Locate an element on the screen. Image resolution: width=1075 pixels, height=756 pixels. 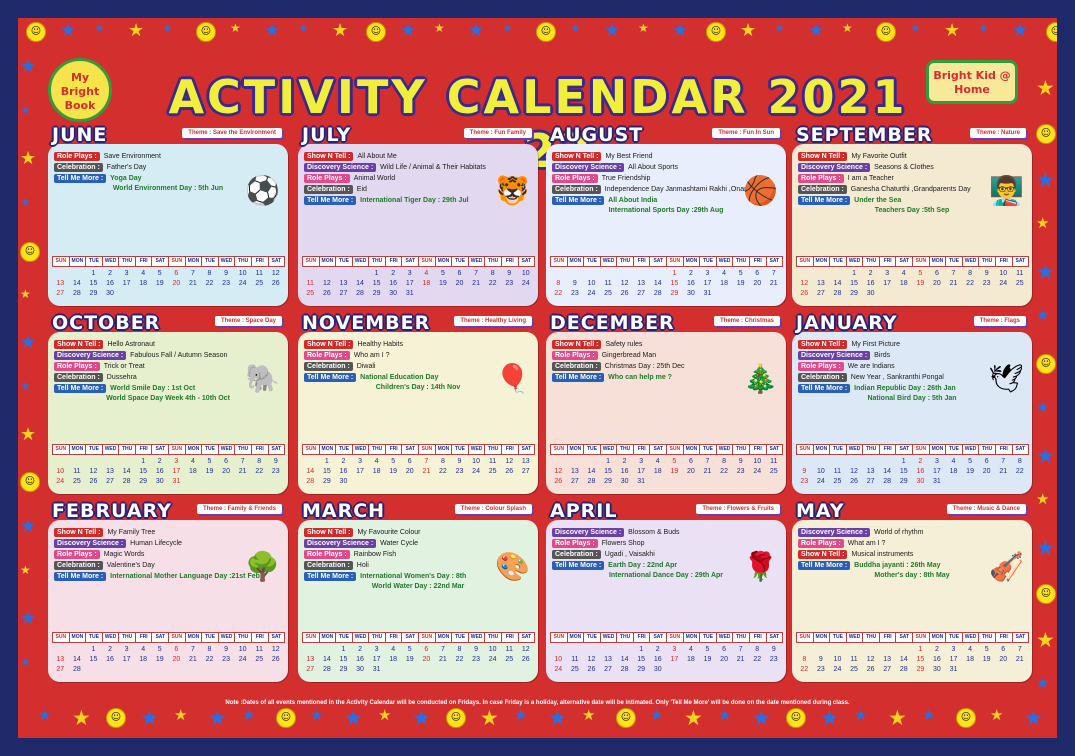
date-cell: 9 is located at coordinates (820, 659).